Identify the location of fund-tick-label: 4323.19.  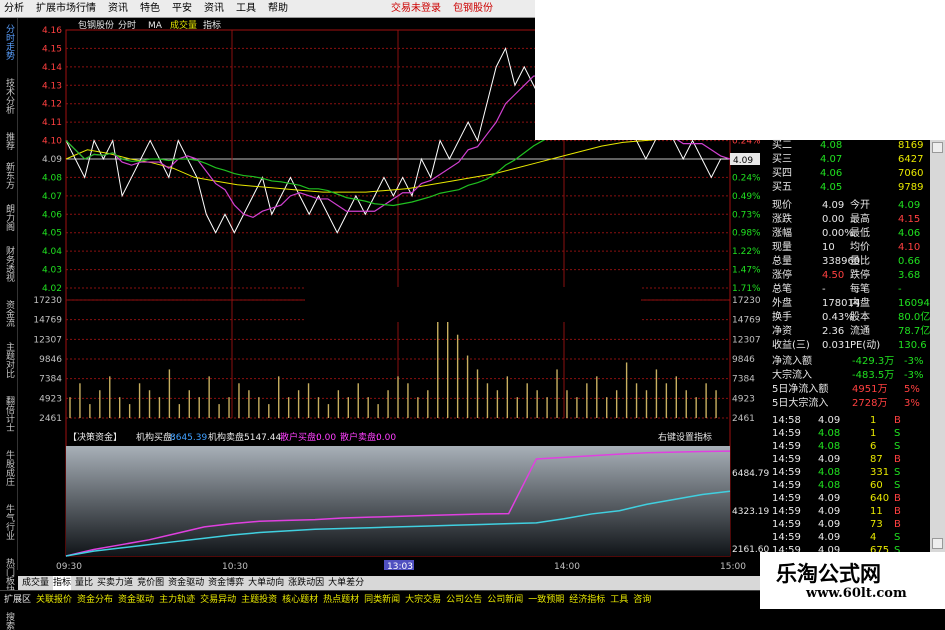
(750, 512).